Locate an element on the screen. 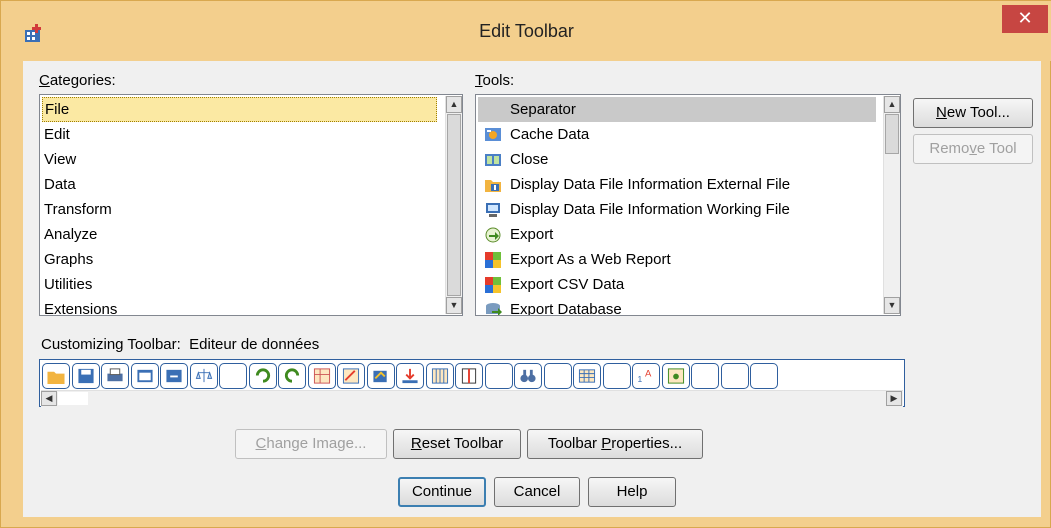 This screenshot has width=1051, height=528. goto-variable-icon is located at coordinates (321, 376).